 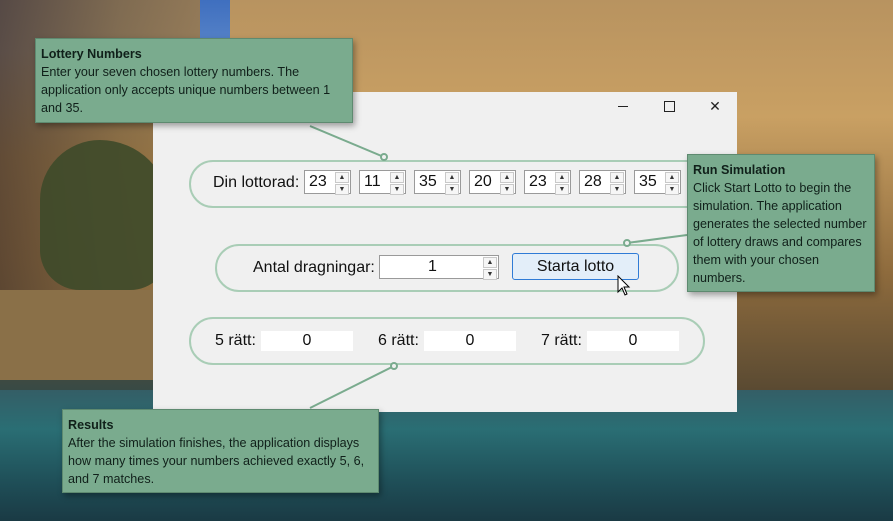 What do you see at coordinates (593, 181) in the screenshot?
I see `number-value: 28` at bounding box center [593, 181].